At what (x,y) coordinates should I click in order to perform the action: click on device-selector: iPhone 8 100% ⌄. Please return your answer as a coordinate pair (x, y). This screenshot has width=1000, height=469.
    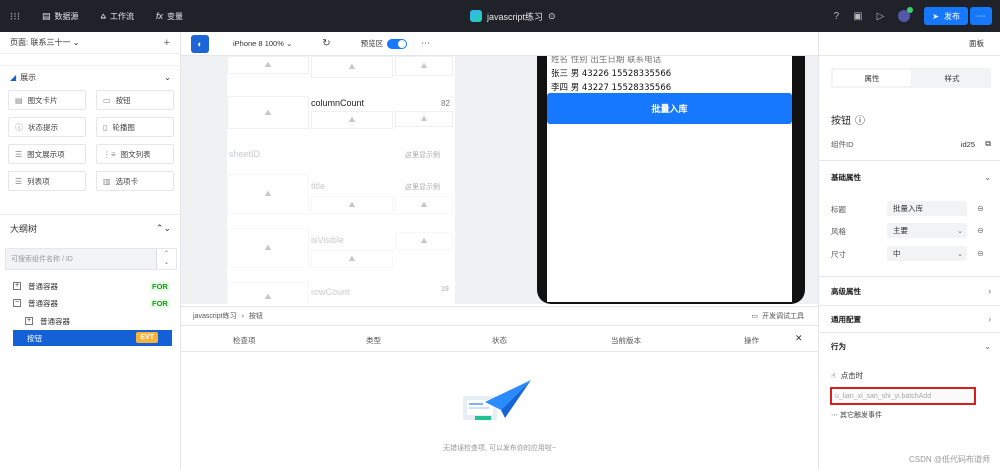
    Looking at the image, I should click on (262, 43).